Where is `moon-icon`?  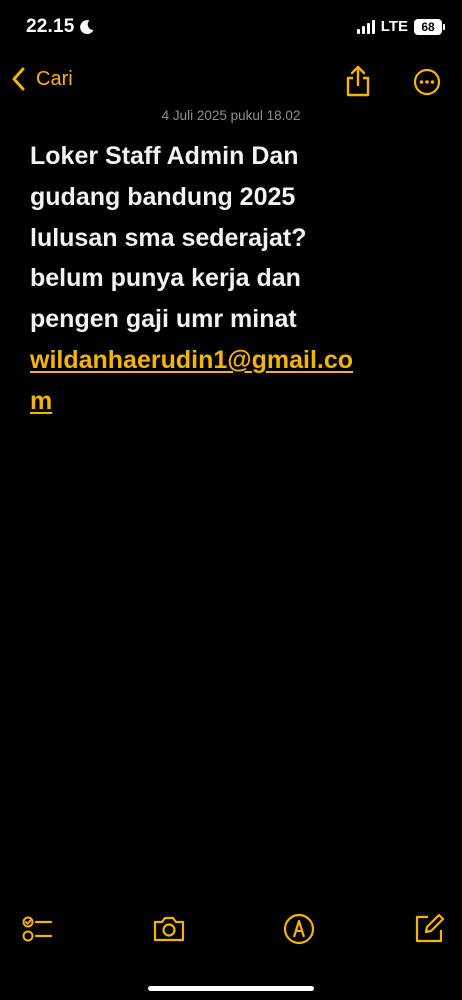 moon-icon is located at coordinates (87, 27).